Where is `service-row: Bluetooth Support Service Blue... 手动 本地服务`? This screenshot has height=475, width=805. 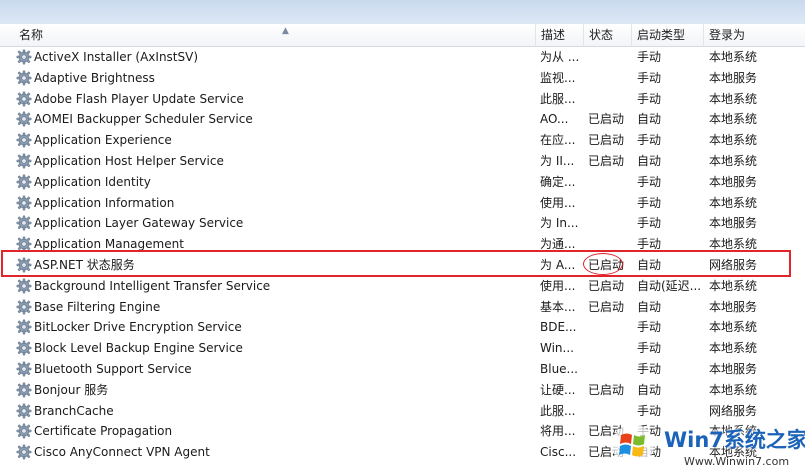 service-row: Bluetooth Support Service Blue... 手动 本地服务 is located at coordinates (402, 369).